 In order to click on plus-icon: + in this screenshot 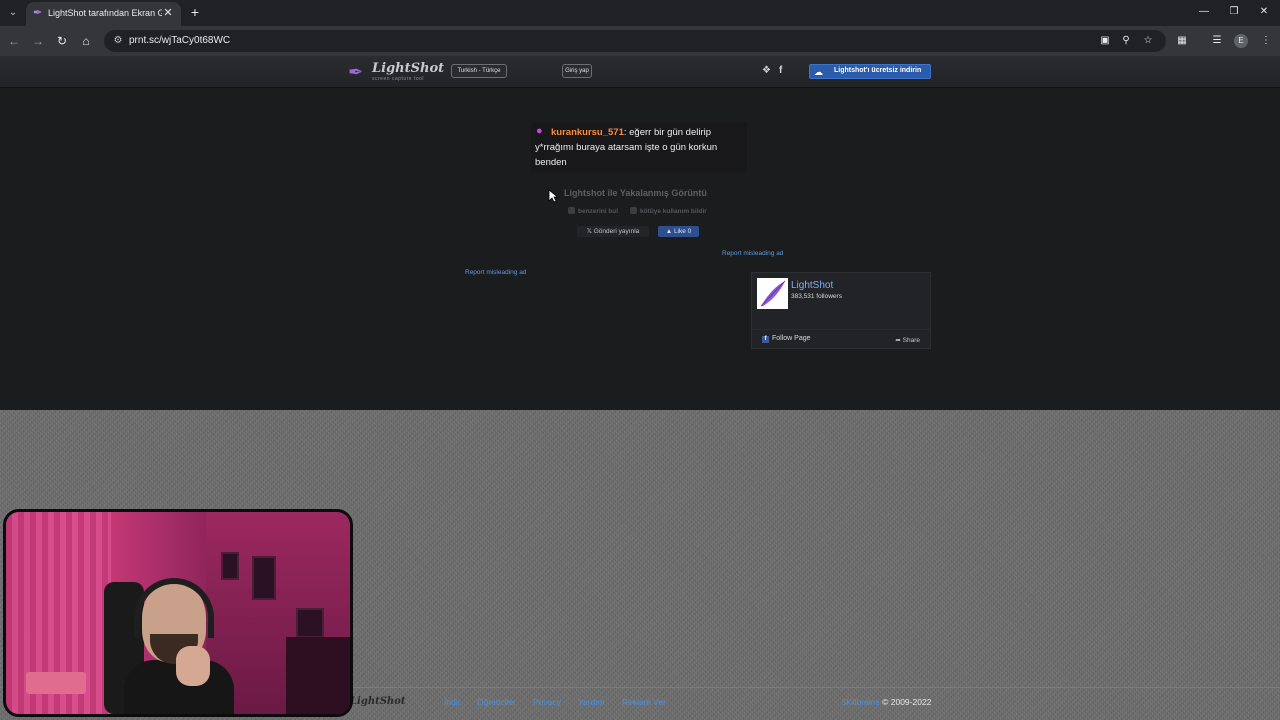, I will do `click(195, 12)`.